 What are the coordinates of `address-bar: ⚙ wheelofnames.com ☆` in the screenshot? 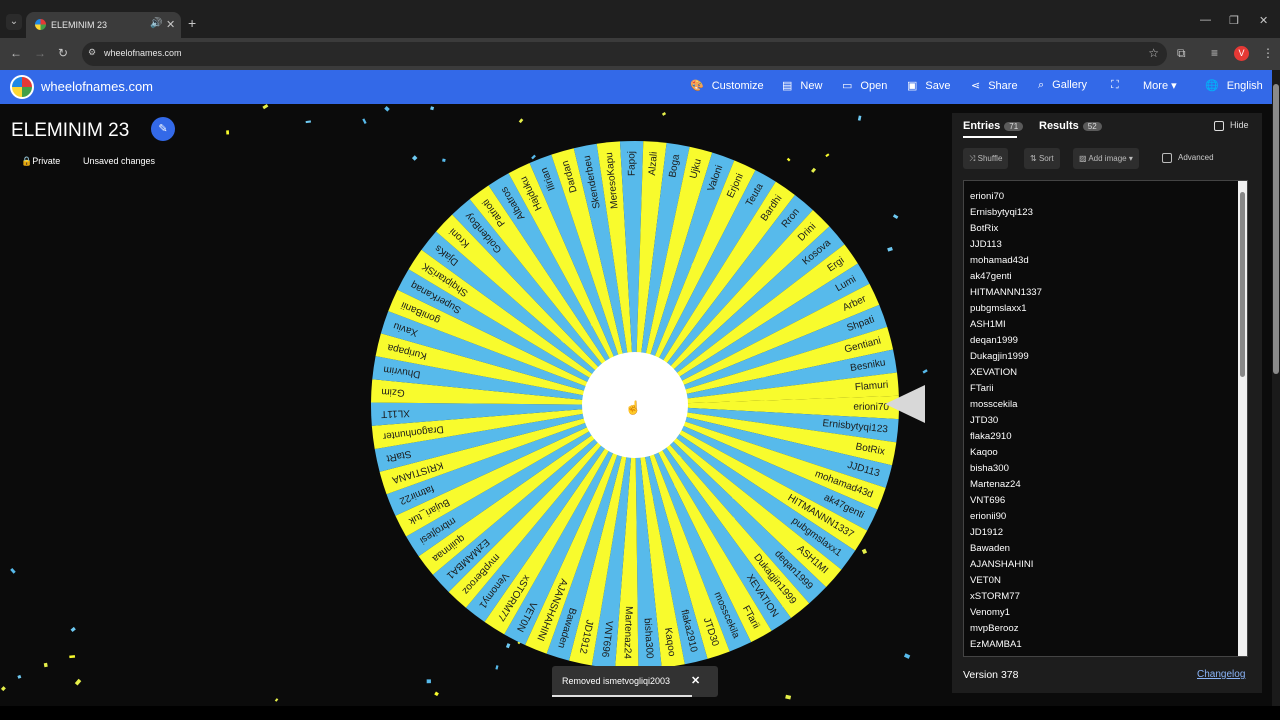 It's located at (624, 54).